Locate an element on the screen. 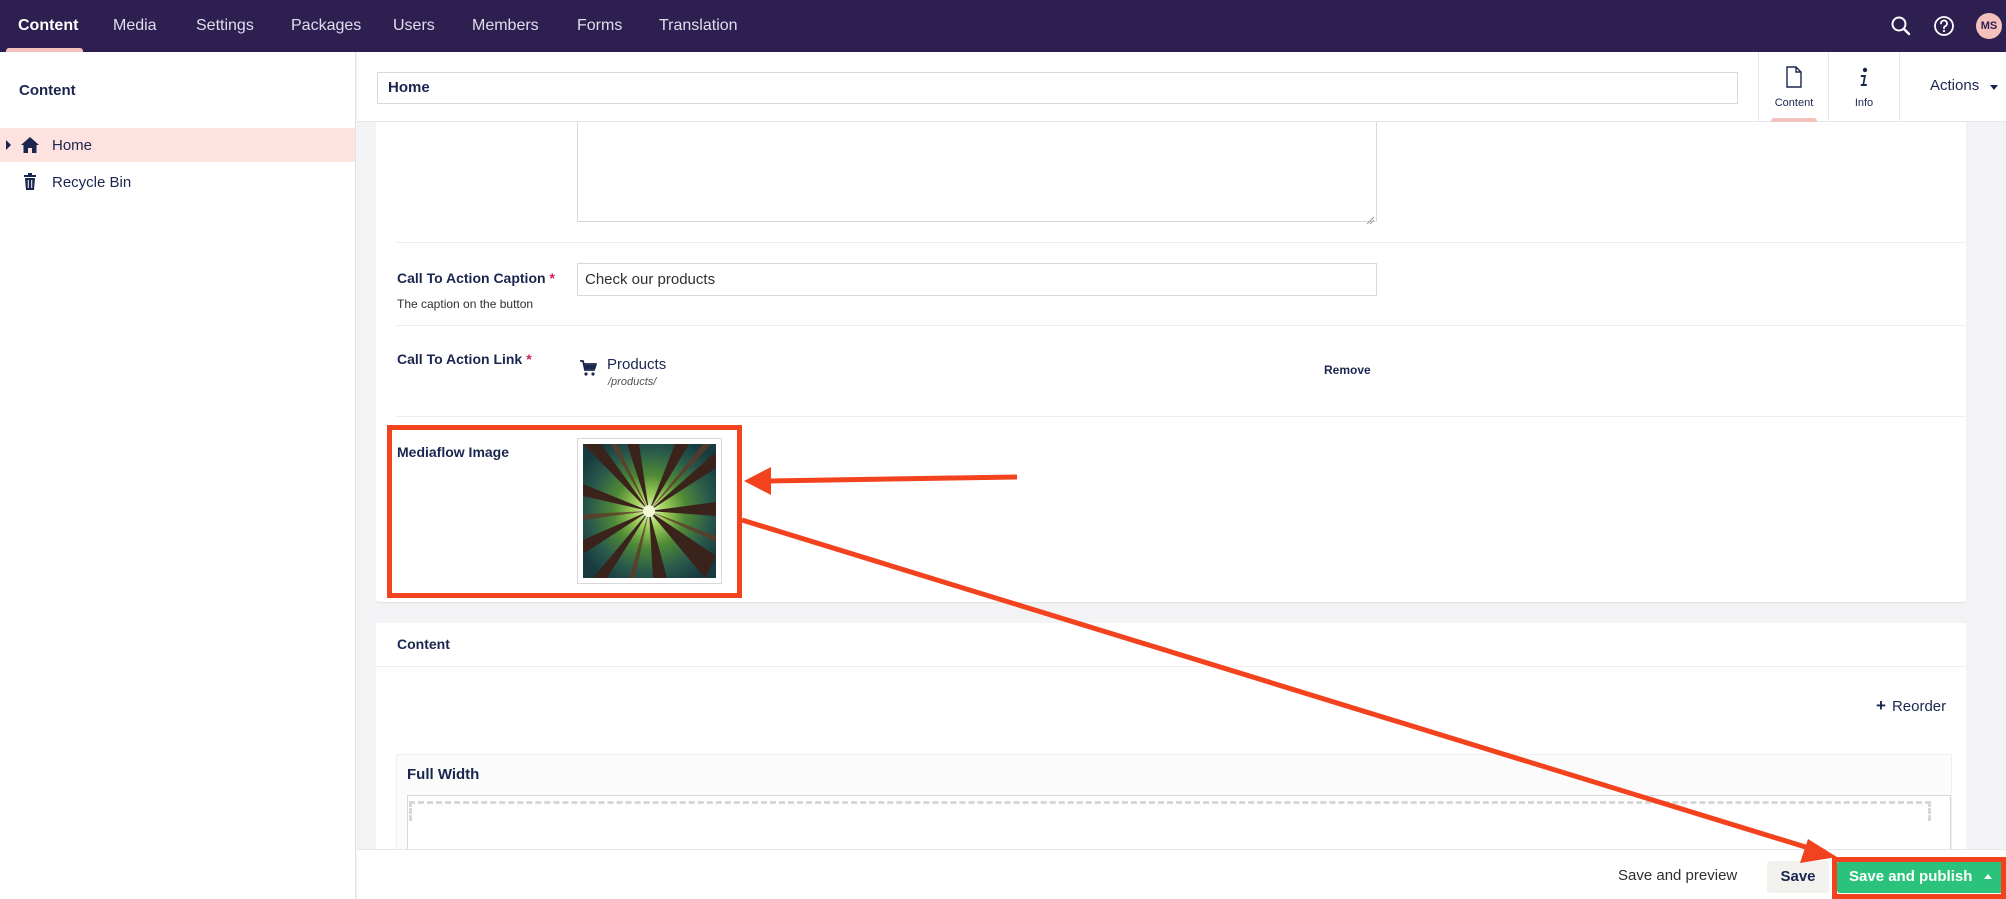  tab-info: Info is located at coordinates (1863, 87).